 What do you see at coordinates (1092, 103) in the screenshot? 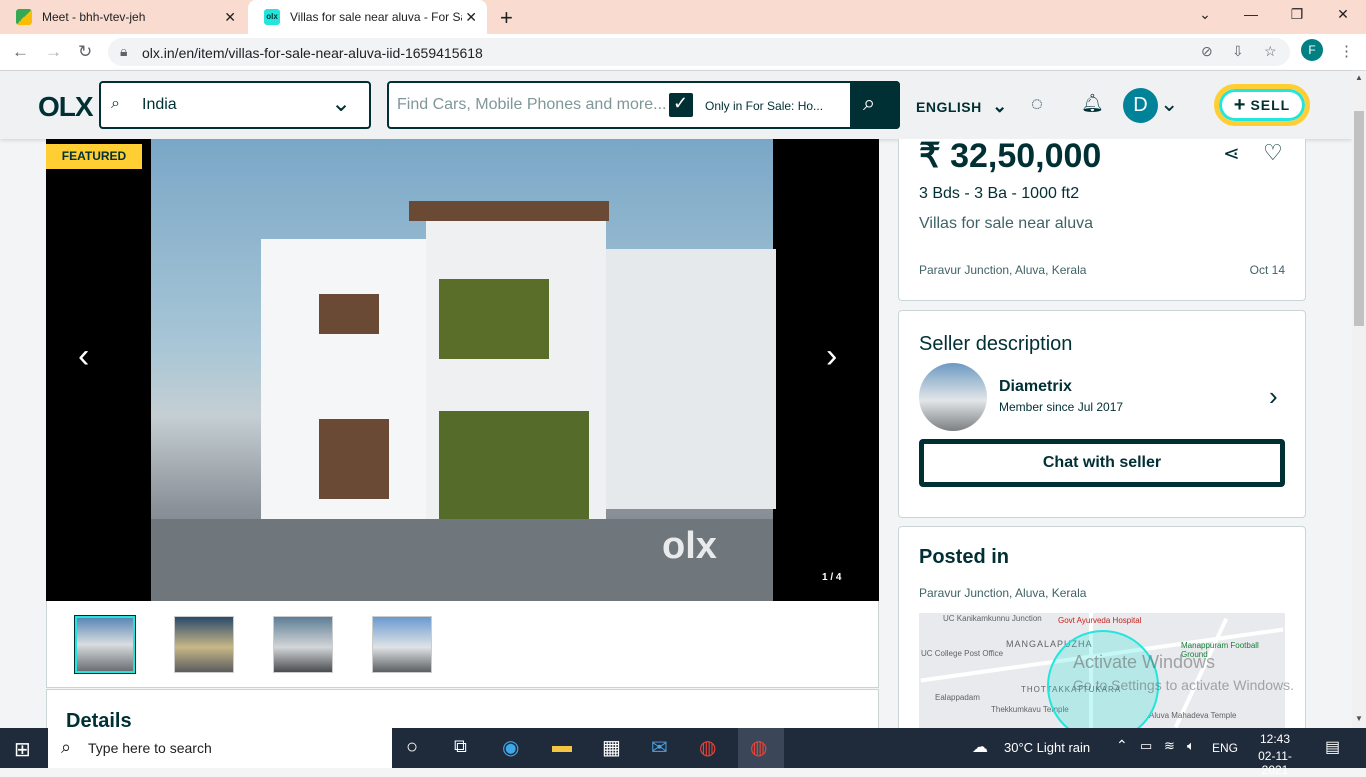
I see `notification-bell-icon: 🔔︎` at bounding box center [1092, 103].